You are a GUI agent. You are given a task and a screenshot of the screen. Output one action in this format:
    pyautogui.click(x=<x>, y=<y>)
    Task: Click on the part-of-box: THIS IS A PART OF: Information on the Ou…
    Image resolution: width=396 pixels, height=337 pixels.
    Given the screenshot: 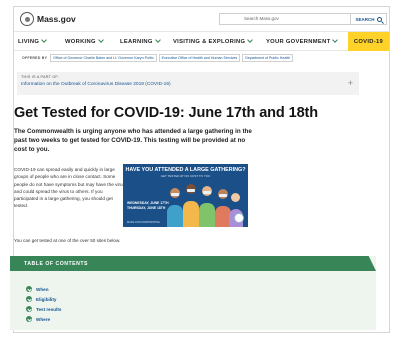 What is the action you would take?
    pyautogui.click(x=188, y=83)
    